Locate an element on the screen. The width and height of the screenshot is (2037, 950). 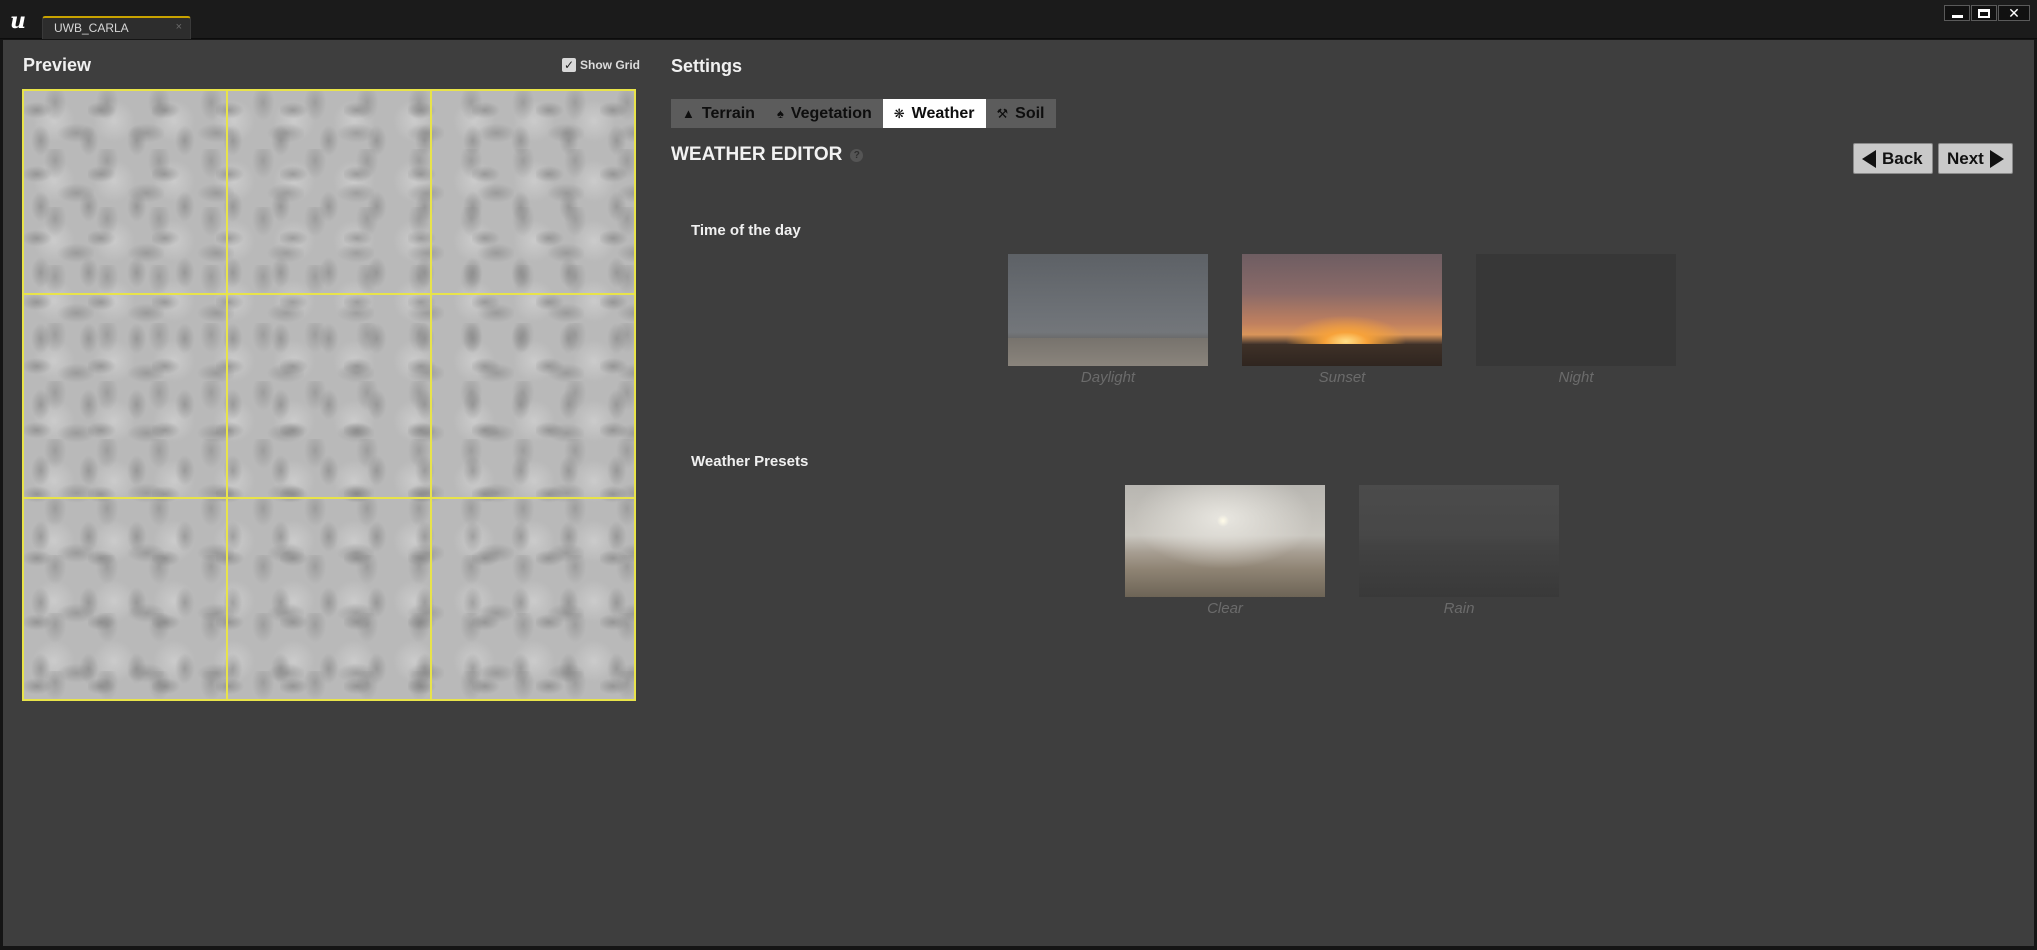
show-grid-toggle: ✓ Show Grid is located at coordinates (601, 65).